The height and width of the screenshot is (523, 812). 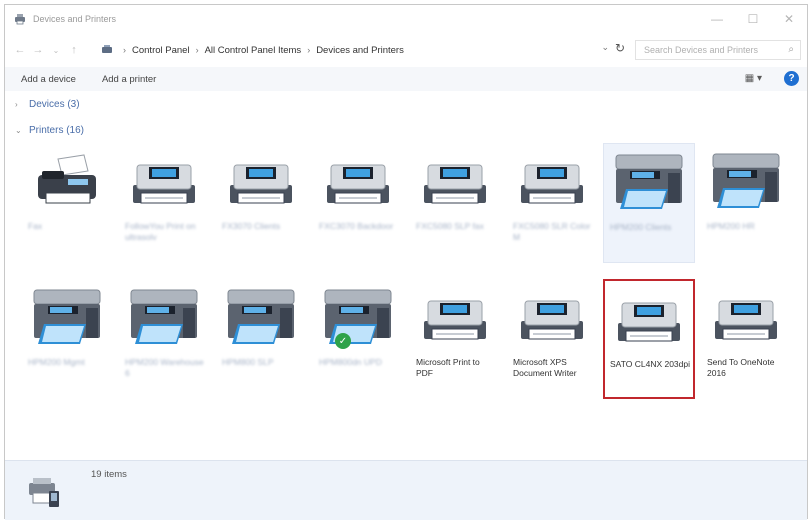 What do you see at coordinates (789, 19) in the screenshot?
I see `close-button: ✕` at bounding box center [789, 19].